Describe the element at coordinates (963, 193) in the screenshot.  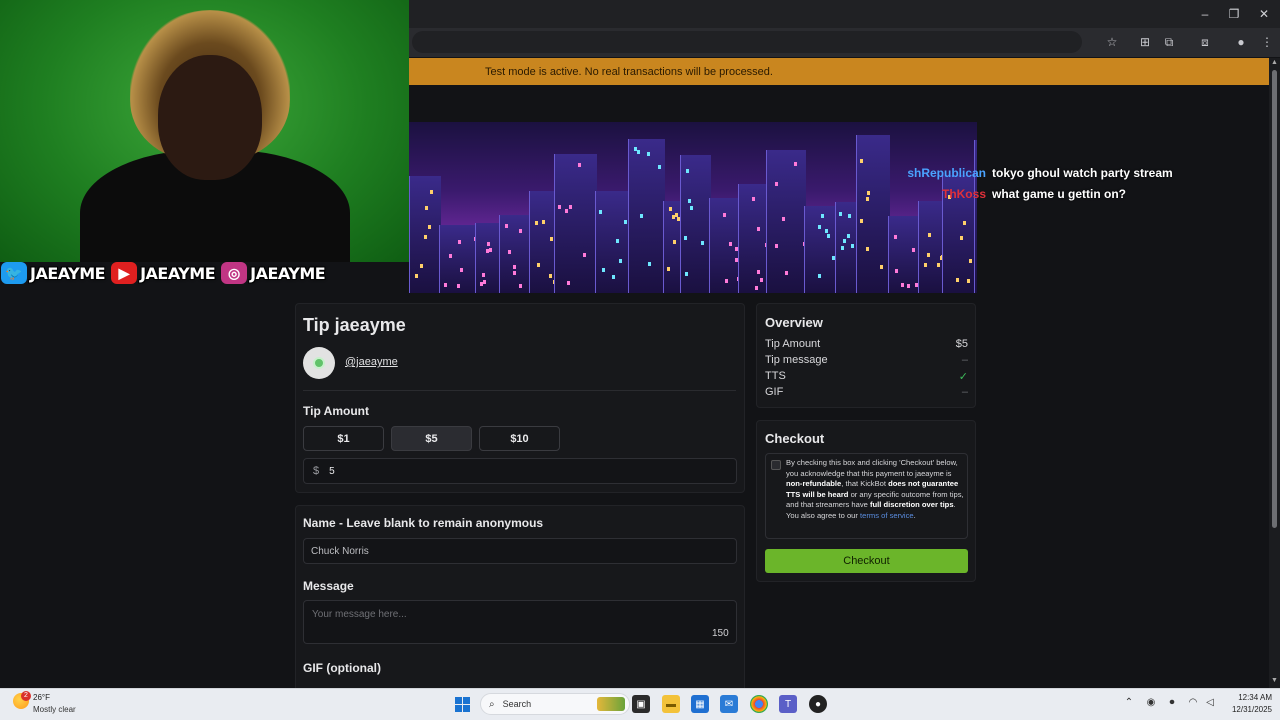
I see `chat-username: ThKoss` at that location.